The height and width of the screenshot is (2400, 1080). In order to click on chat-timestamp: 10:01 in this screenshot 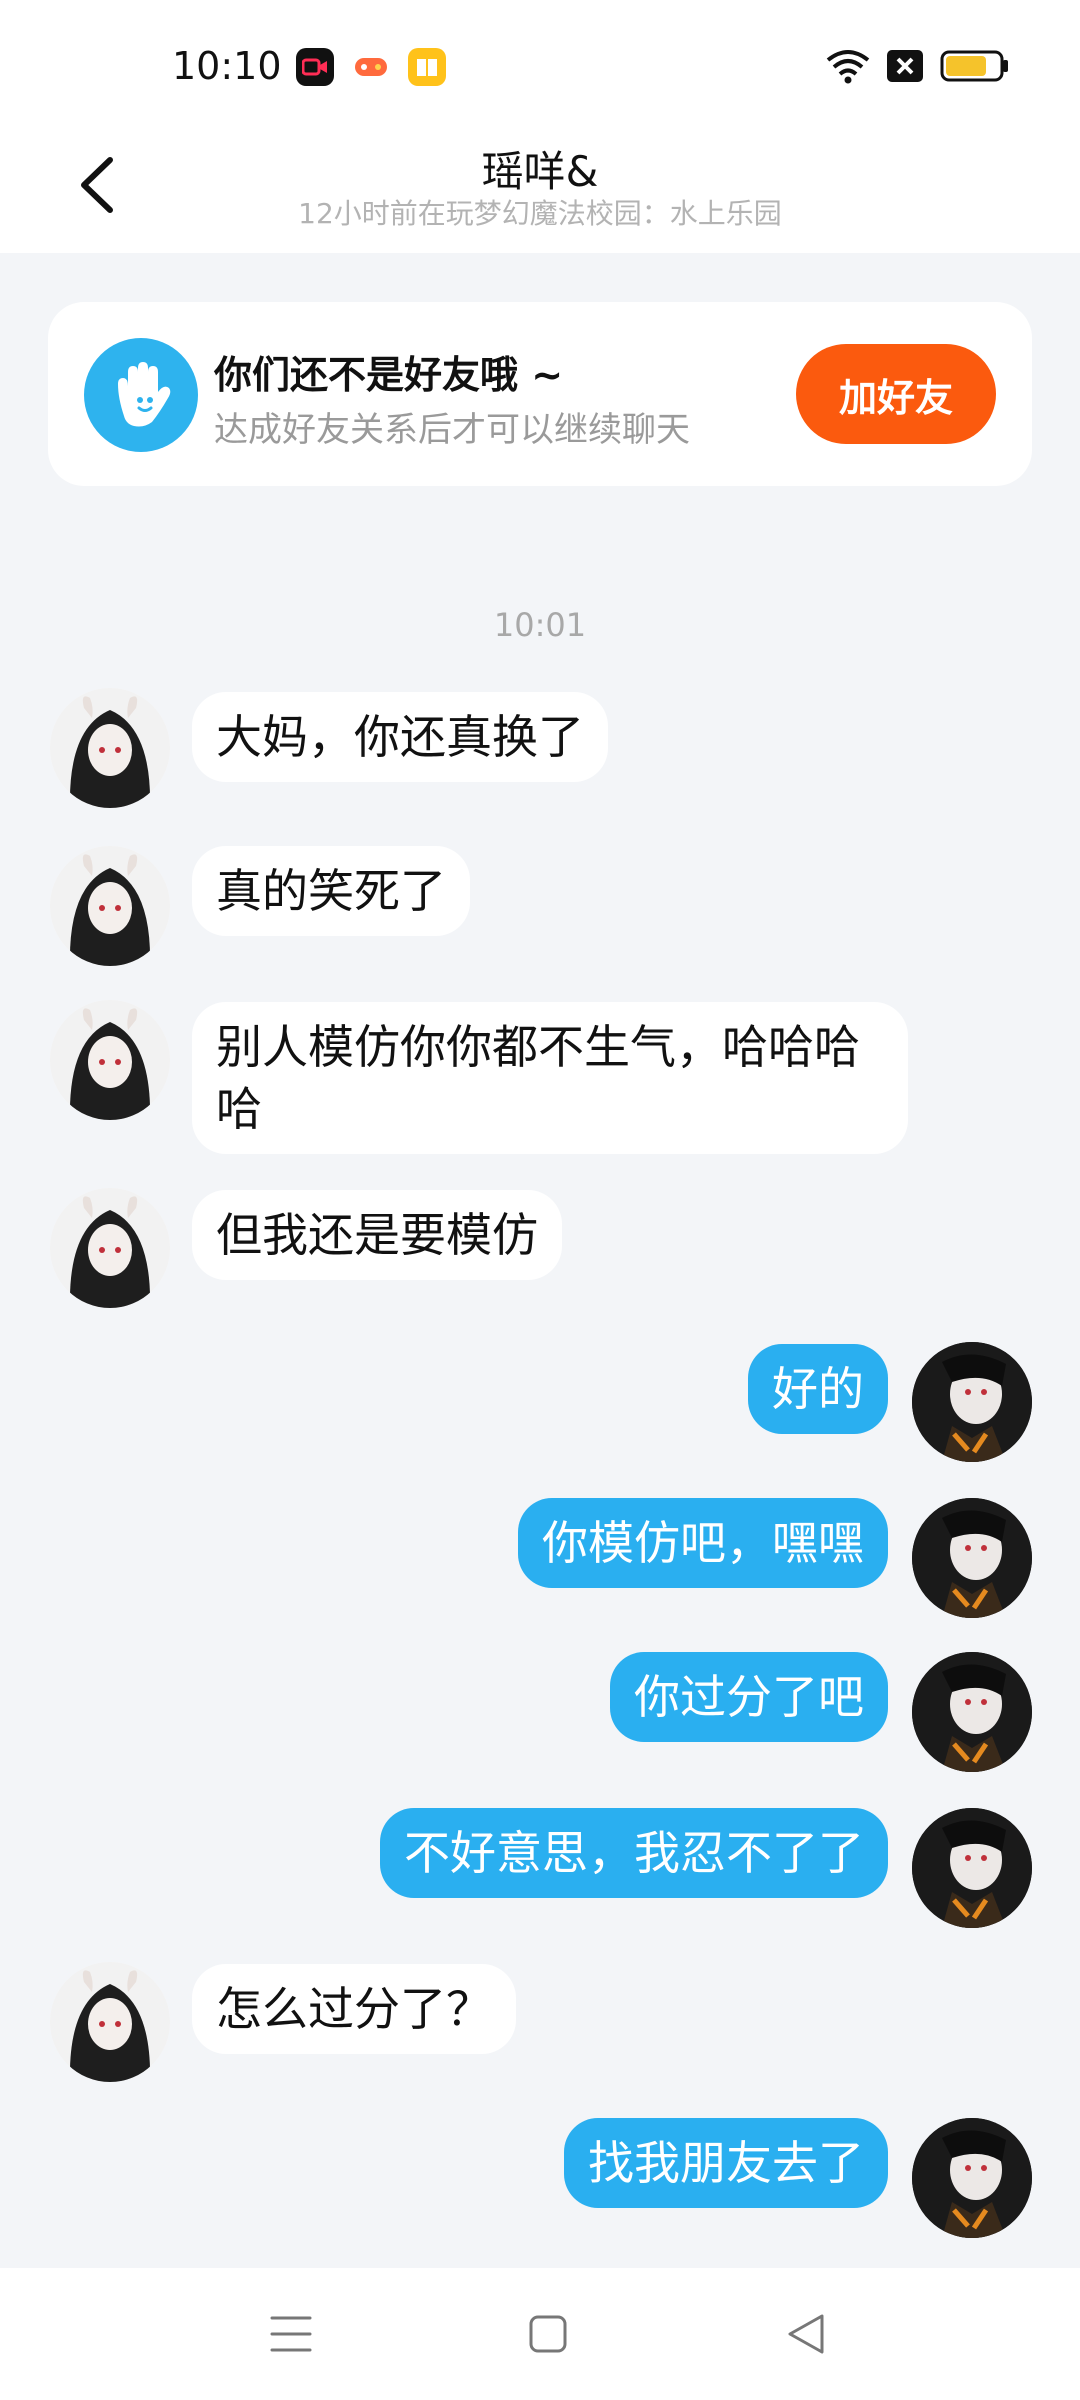, I will do `click(540, 625)`.